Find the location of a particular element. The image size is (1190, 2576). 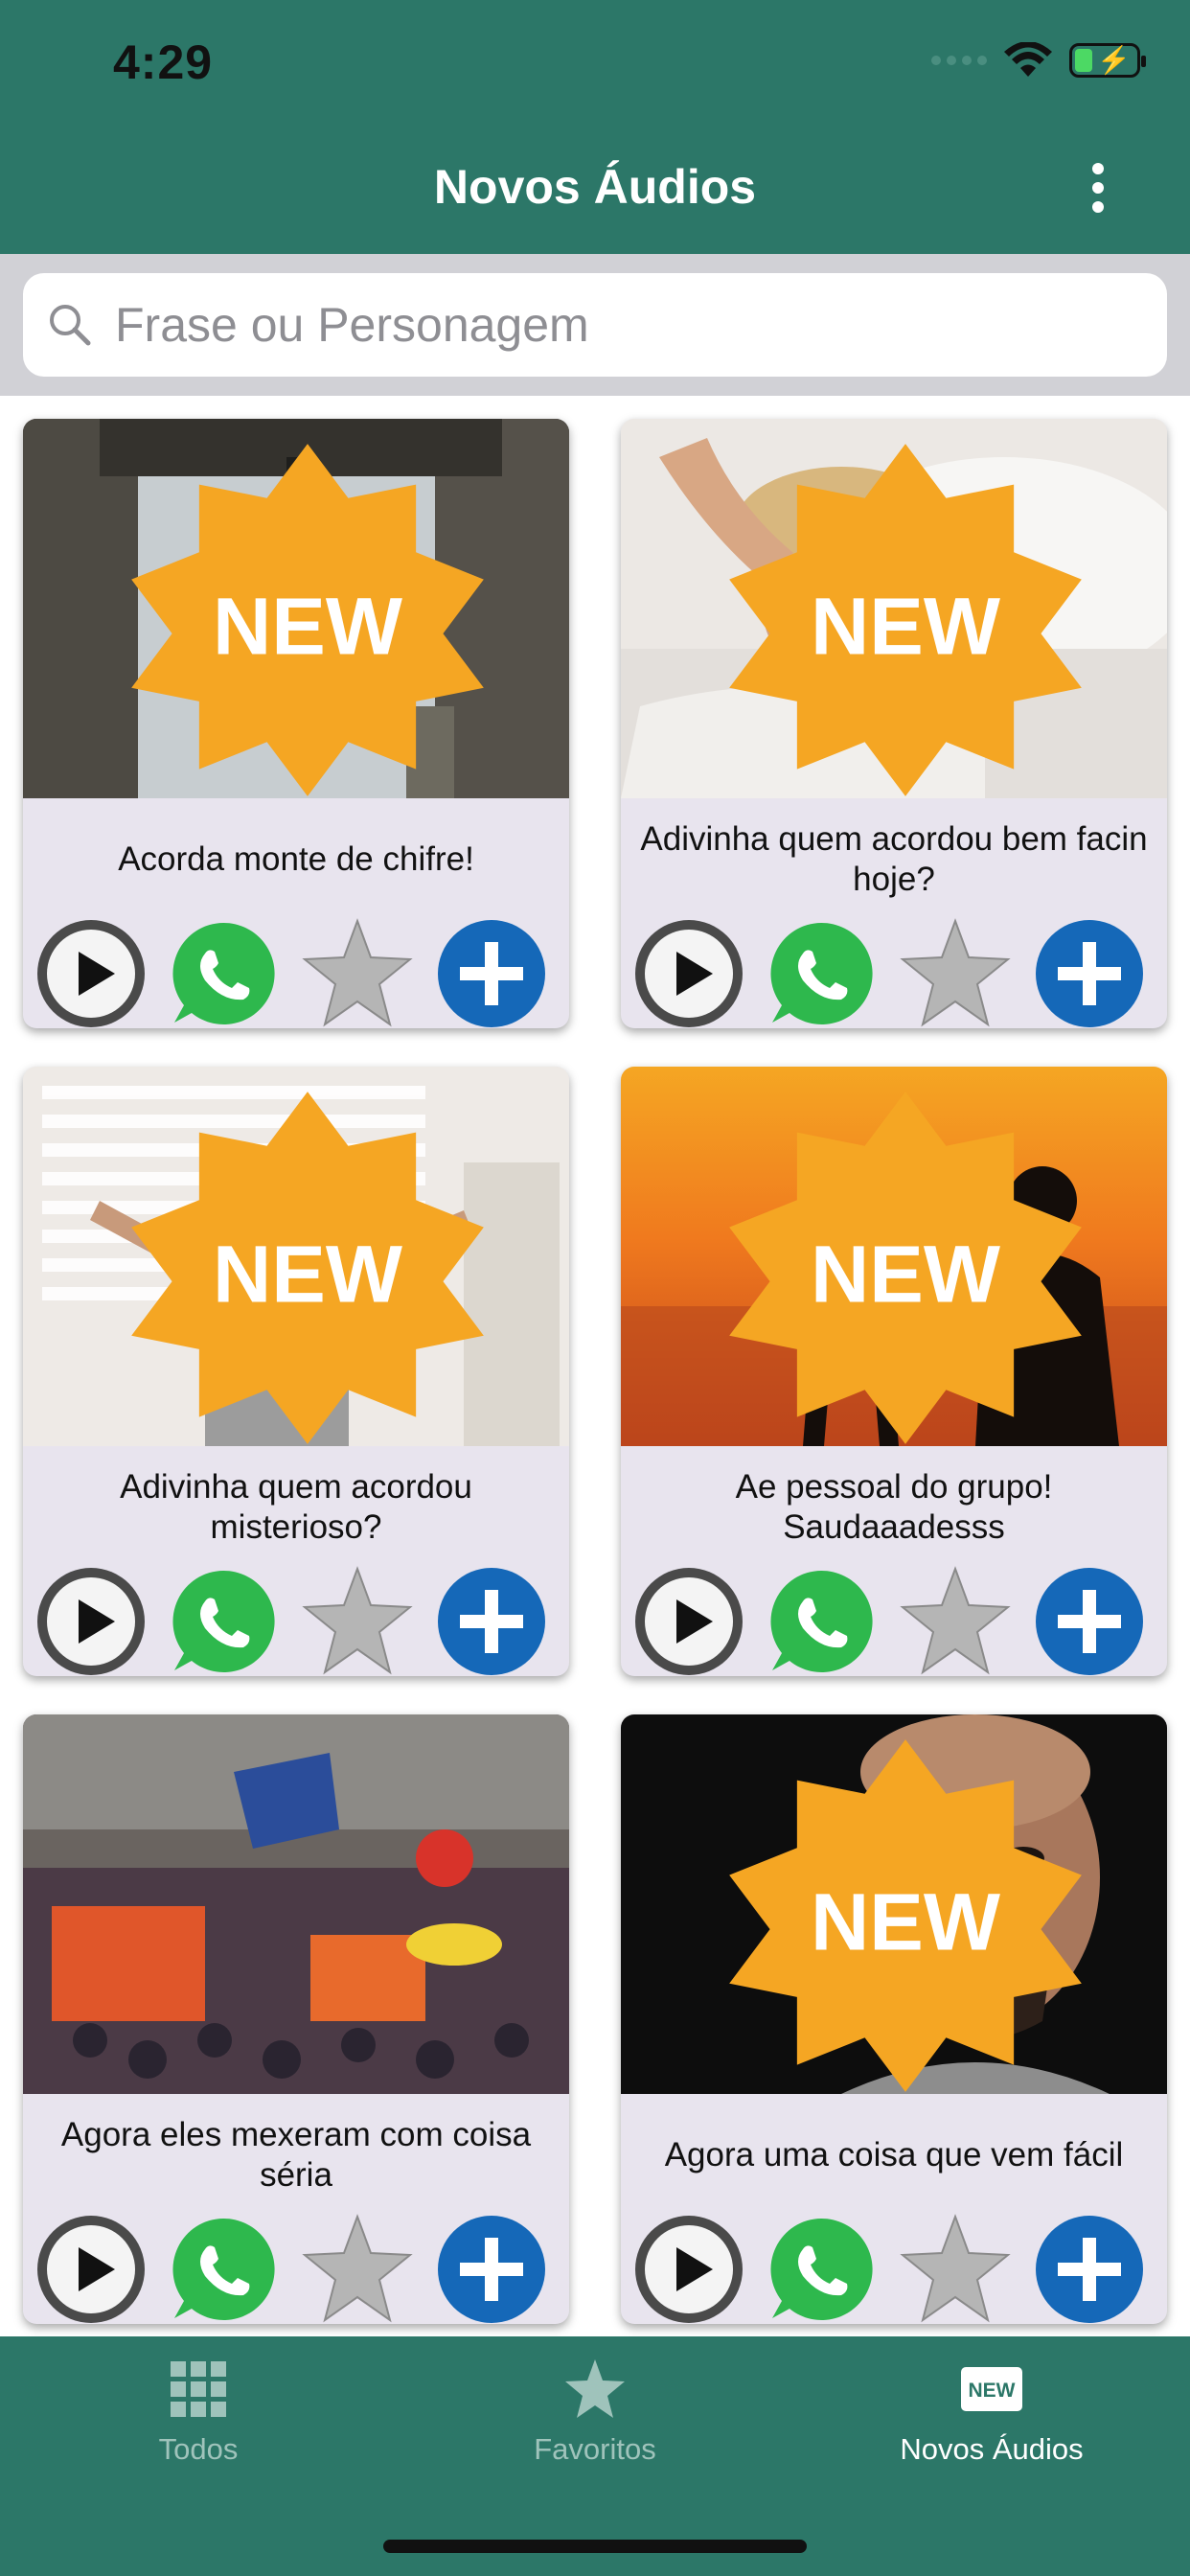

man-stretching-photo: NEW is located at coordinates (296, 1256).